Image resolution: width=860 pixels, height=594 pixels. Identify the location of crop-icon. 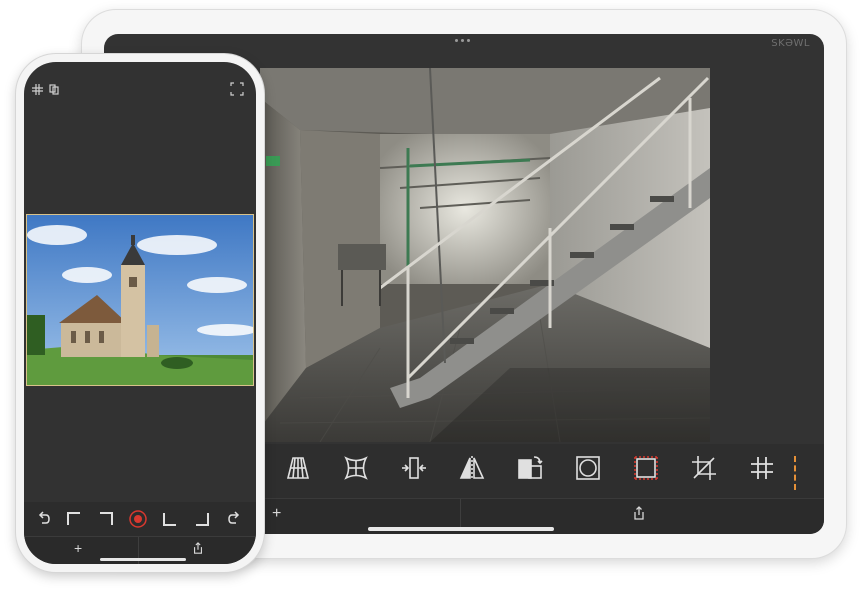
(704, 468).